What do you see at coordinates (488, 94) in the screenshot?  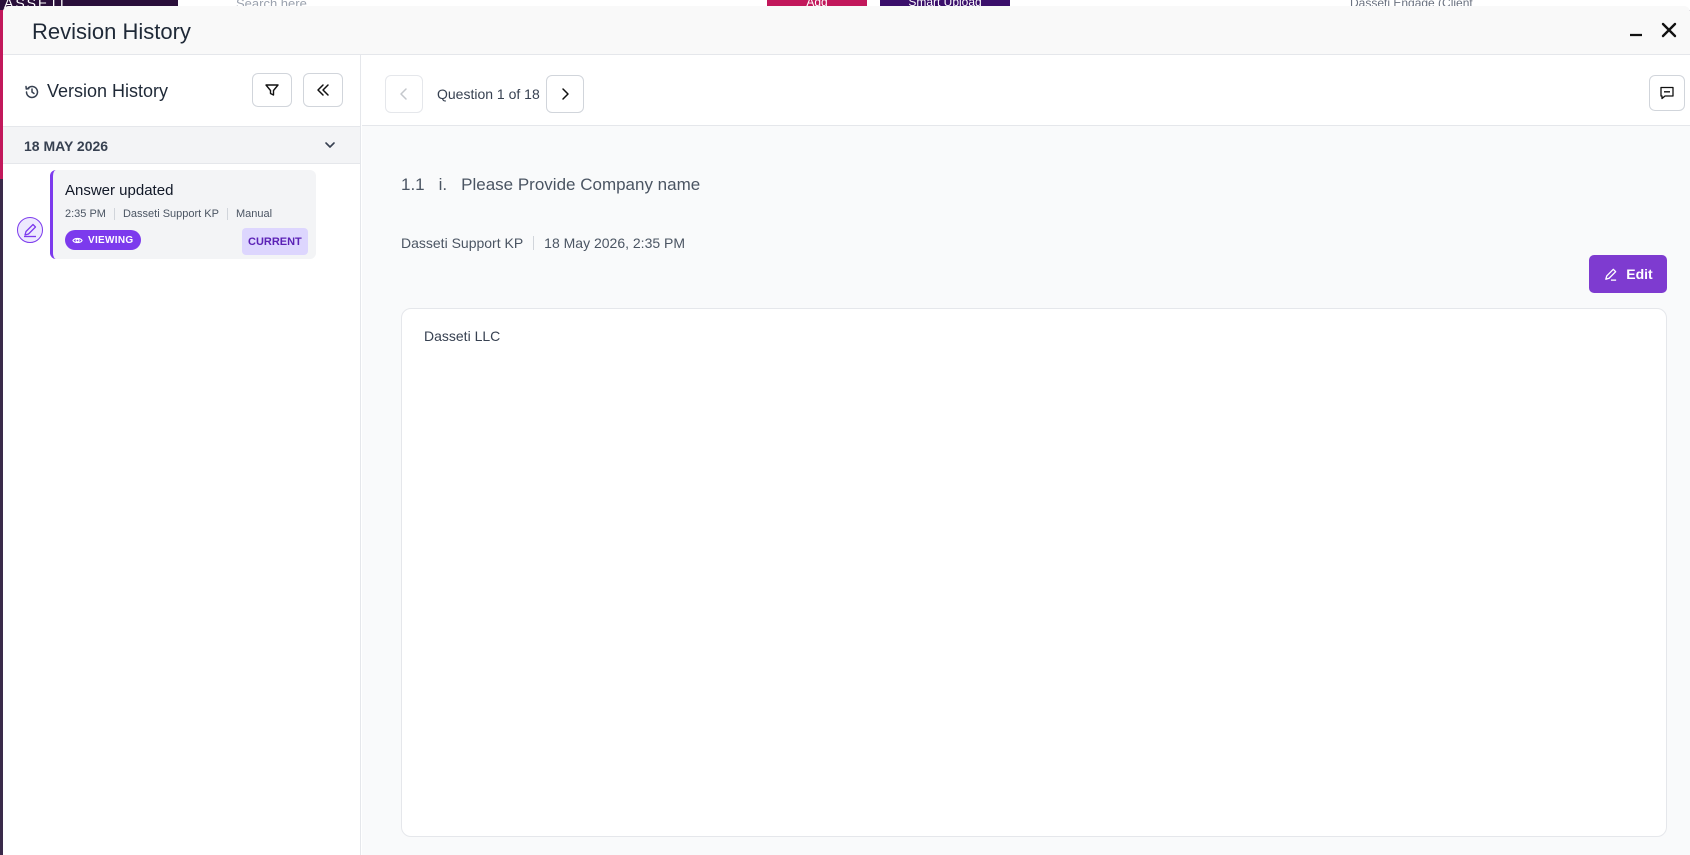 I see `question-counter: Question 1 of 18` at bounding box center [488, 94].